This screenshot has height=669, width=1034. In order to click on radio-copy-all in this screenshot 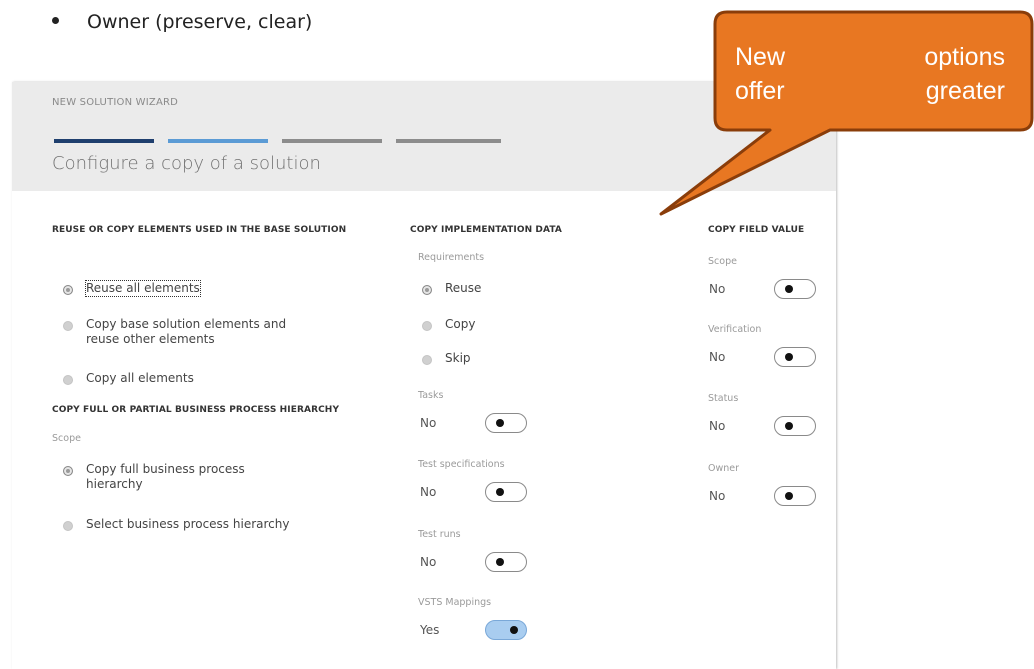, I will do `click(68, 380)`.